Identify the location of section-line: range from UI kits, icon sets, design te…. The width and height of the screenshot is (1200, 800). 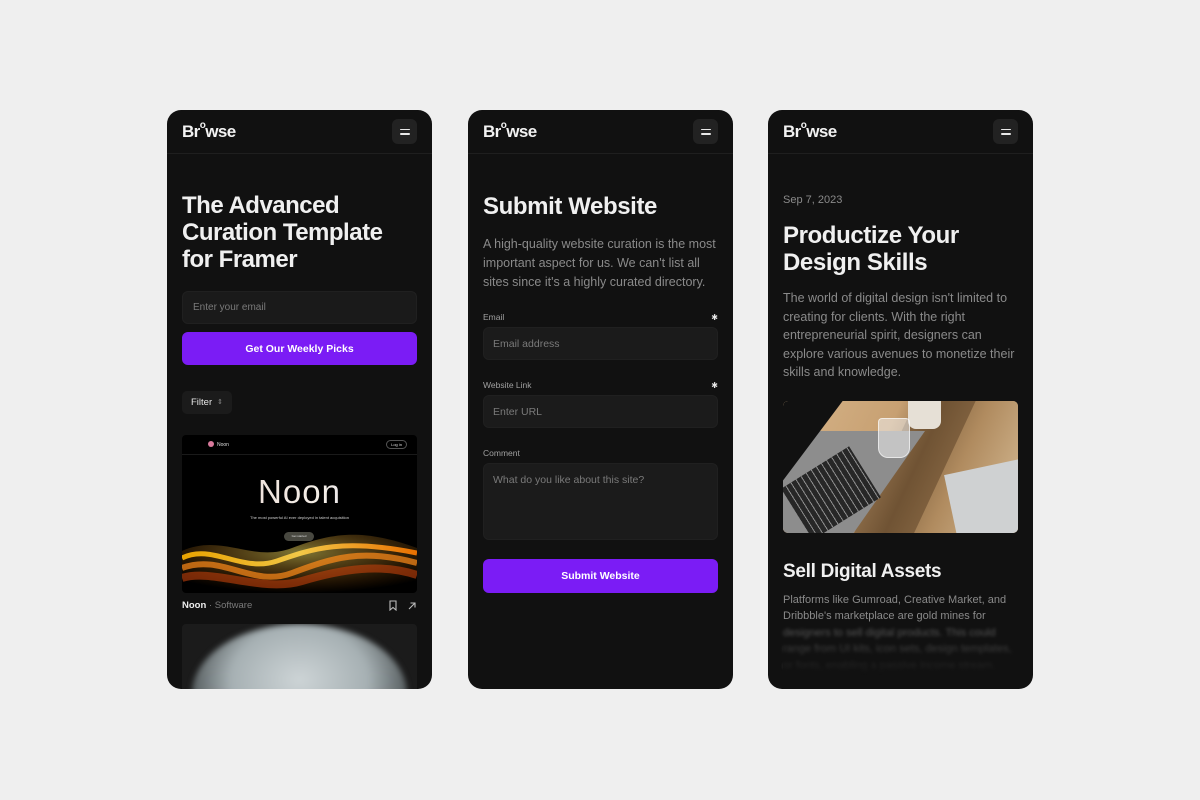
(897, 649).